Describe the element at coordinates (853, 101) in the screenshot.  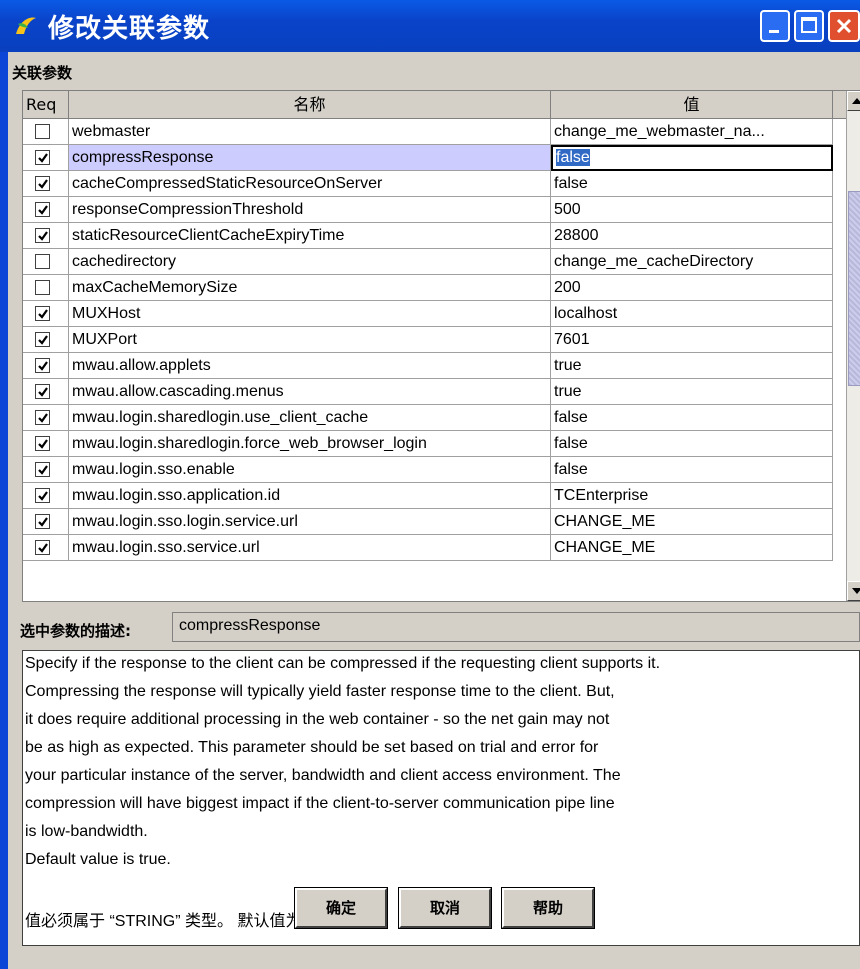
I see `scroll-up-button` at that location.